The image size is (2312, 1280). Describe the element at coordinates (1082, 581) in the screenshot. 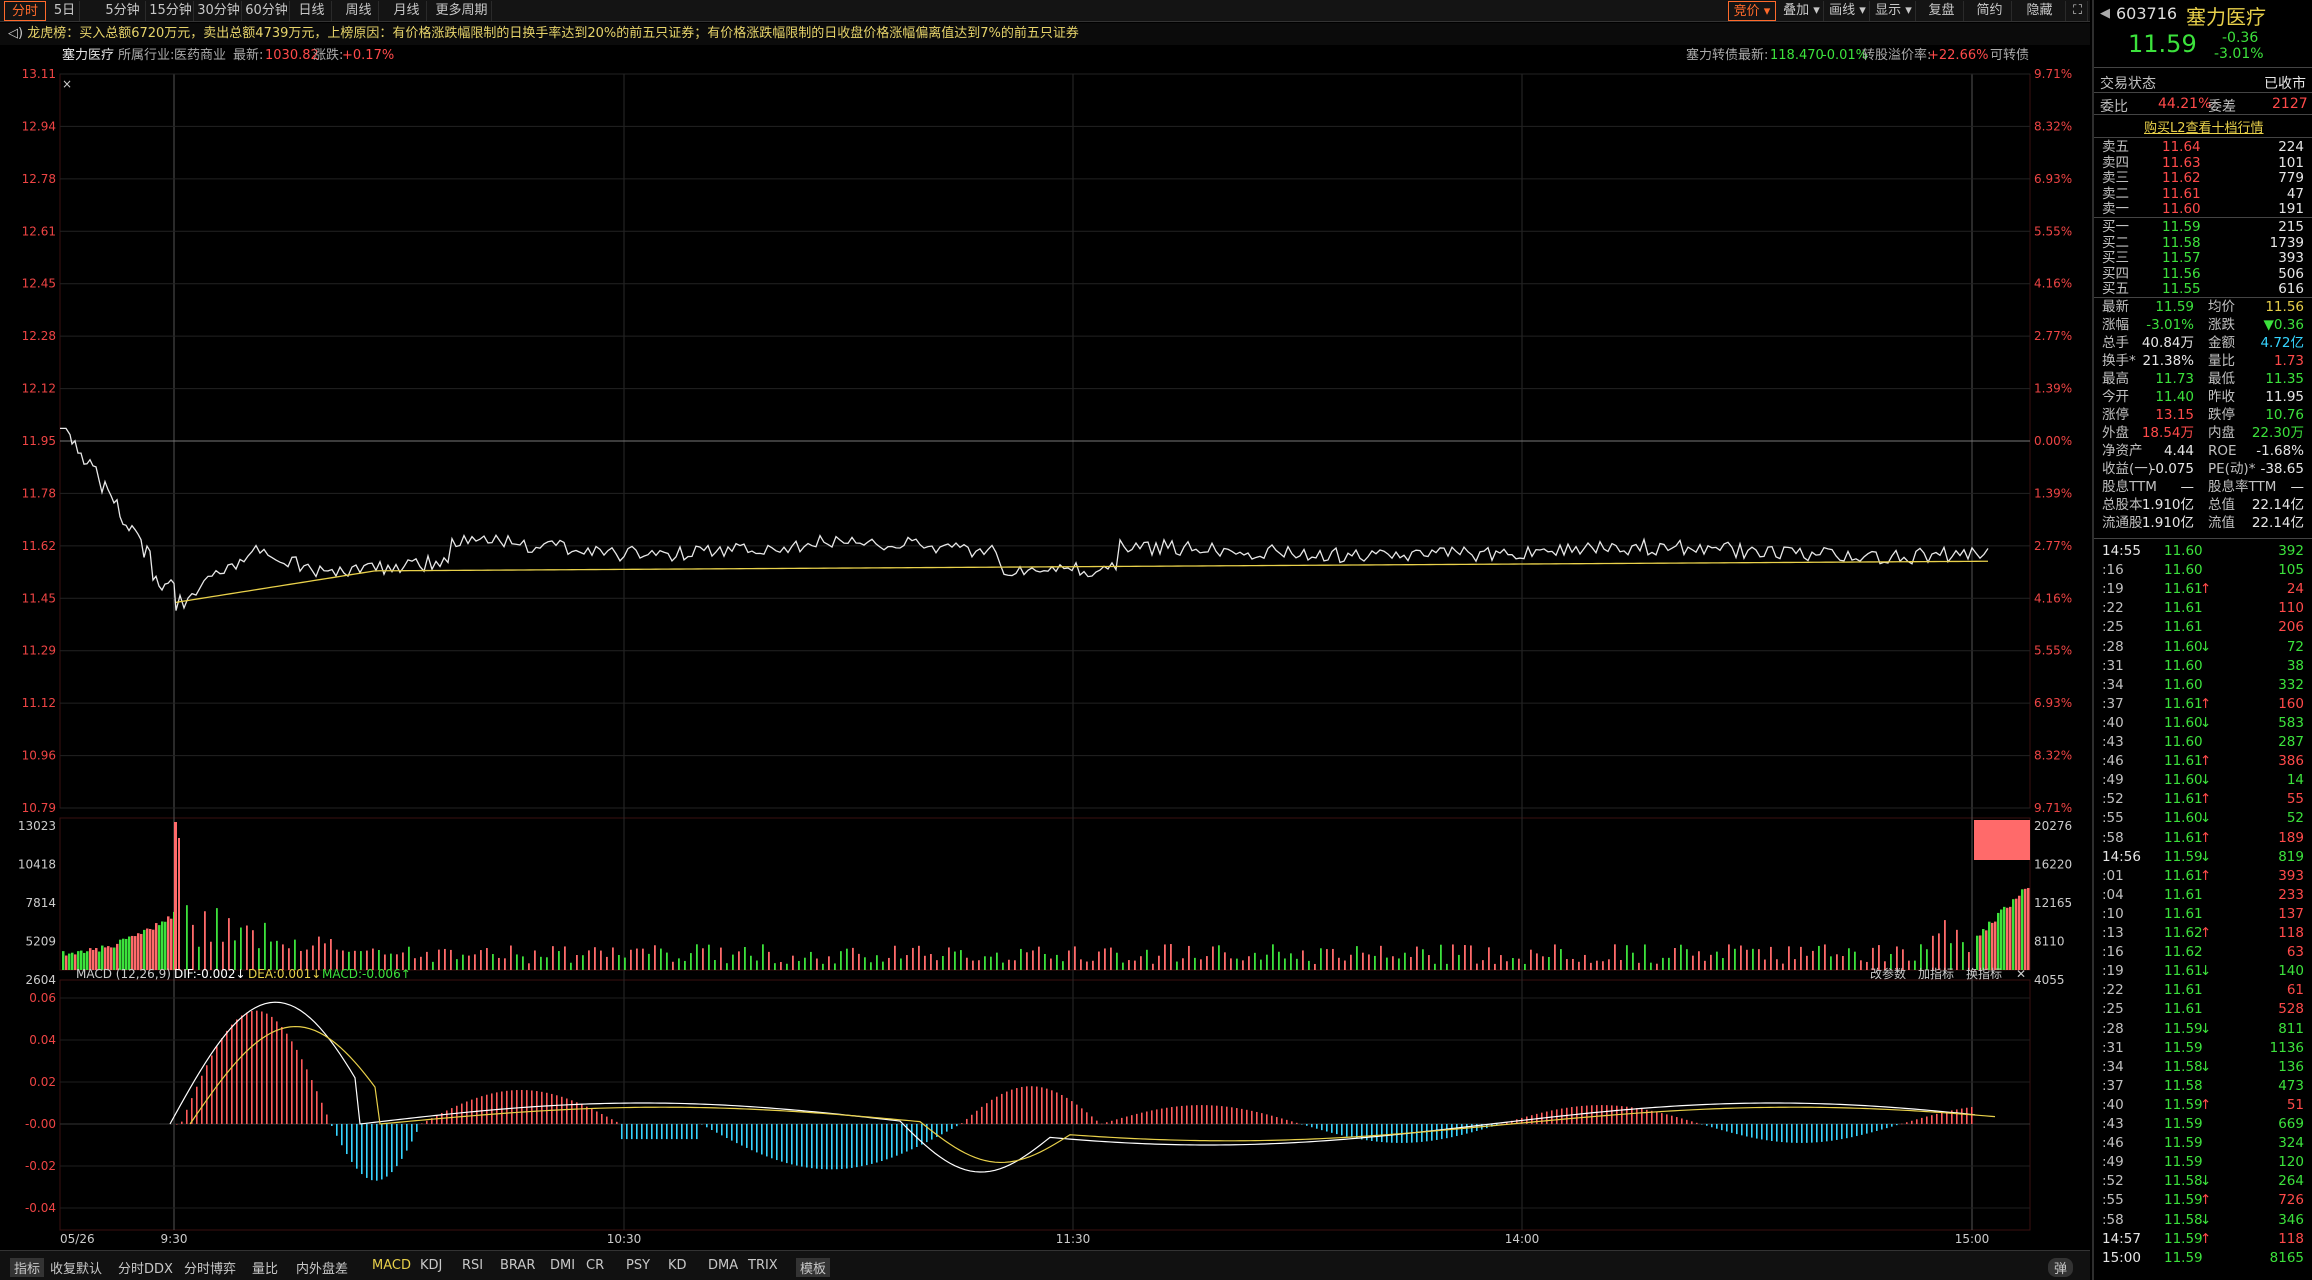

I see `avg-price-line` at that location.